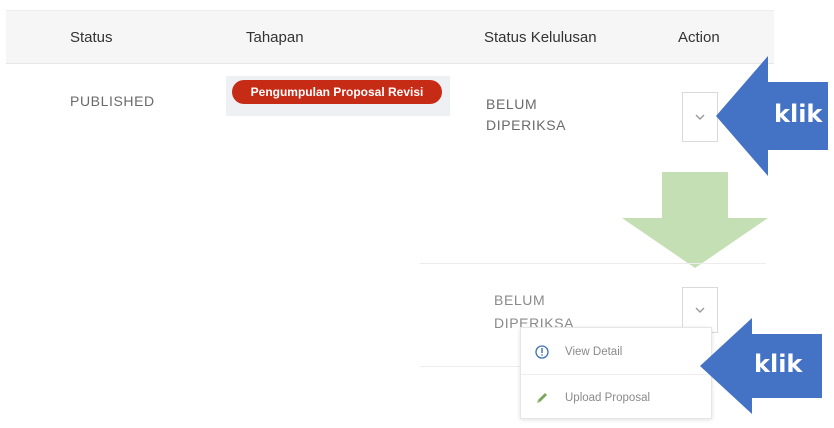 The height and width of the screenshot is (428, 834). I want to click on klik-callout-bottom: klik, so click(762, 368).